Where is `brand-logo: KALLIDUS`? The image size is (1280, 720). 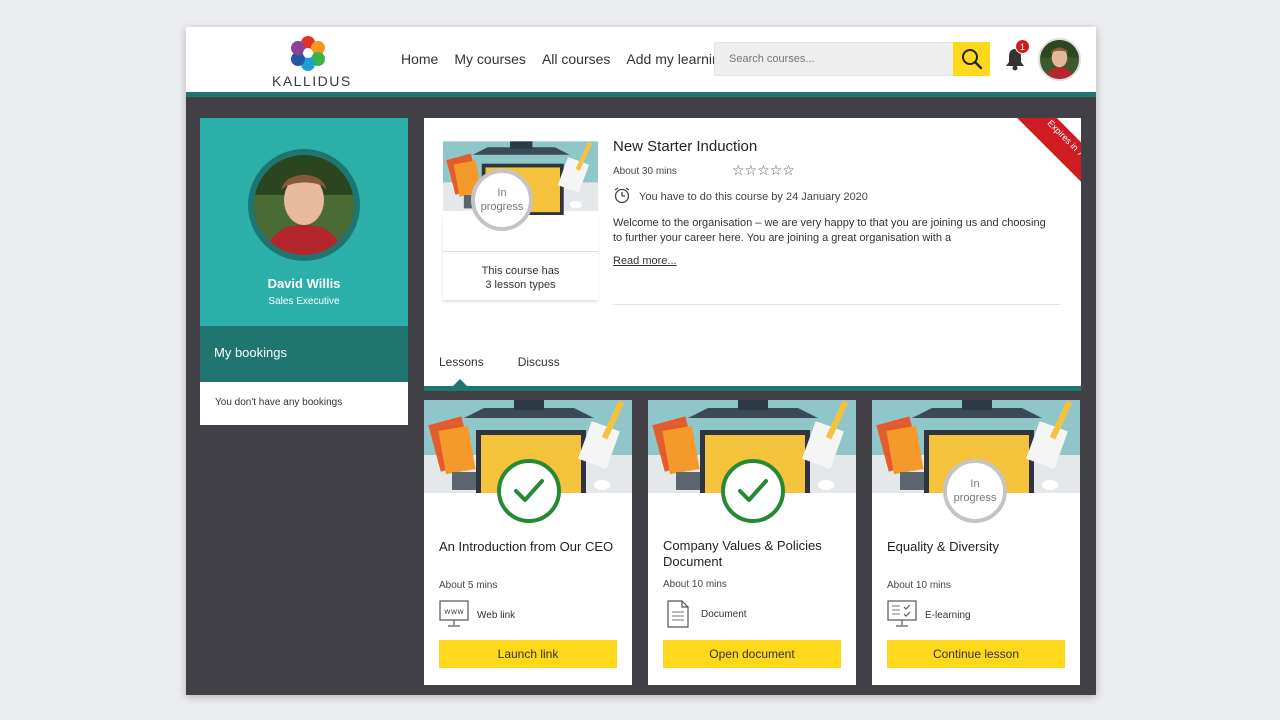
brand-logo: KALLIDUS is located at coordinates (312, 63).